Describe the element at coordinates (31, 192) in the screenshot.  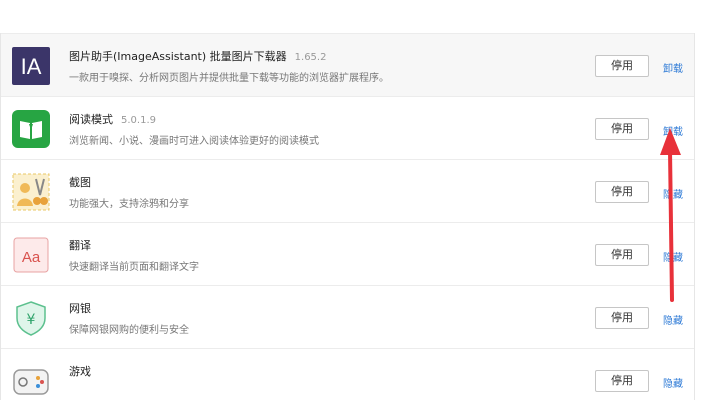
I see `scissors-icon` at that location.